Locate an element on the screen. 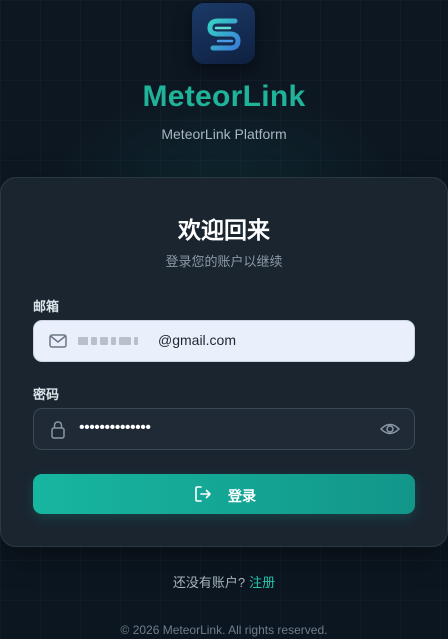  email-value: @gmail.com is located at coordinates (197, 340).